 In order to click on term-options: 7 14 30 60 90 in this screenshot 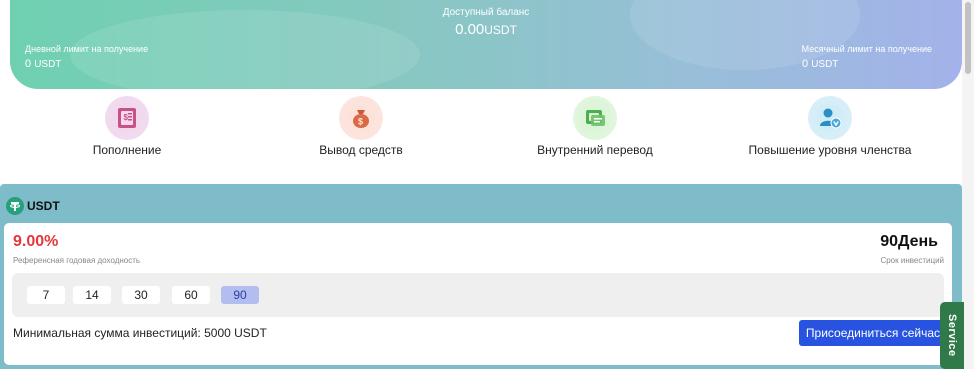, I will do `click(478, 295)`.